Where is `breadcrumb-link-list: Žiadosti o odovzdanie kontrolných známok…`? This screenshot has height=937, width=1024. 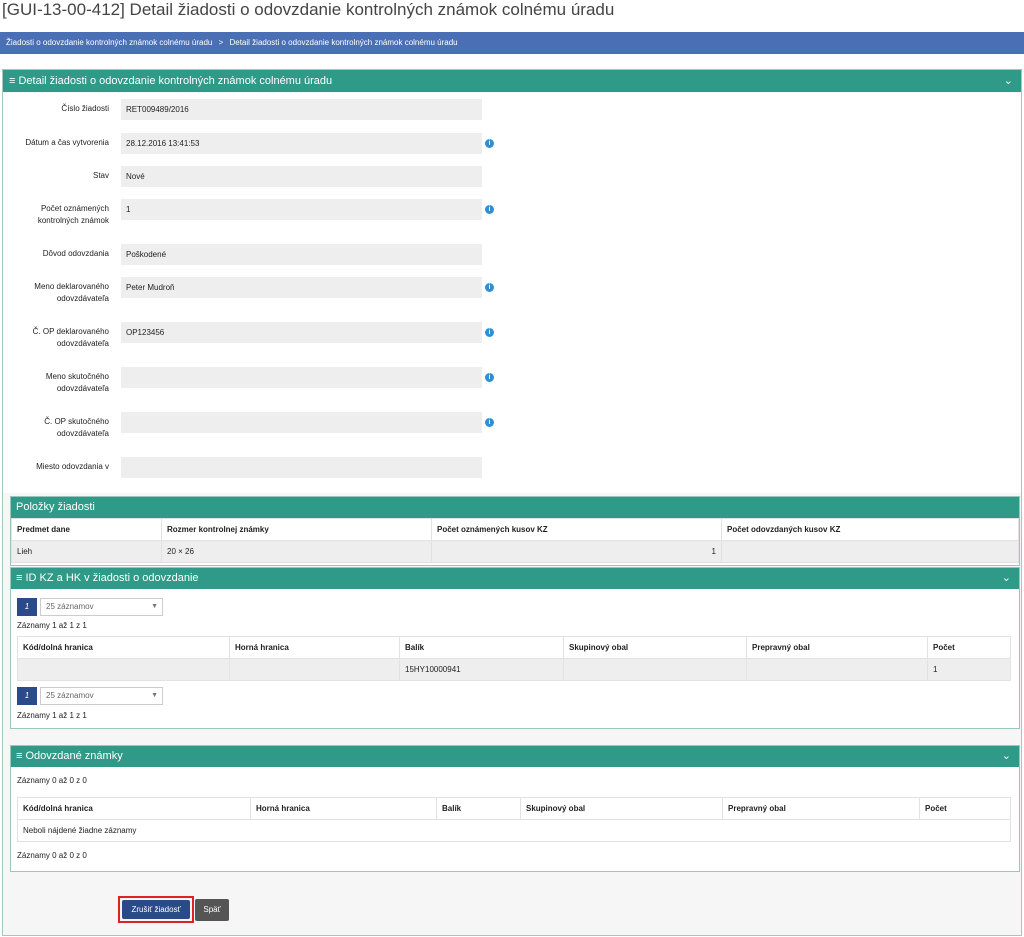
breadcrumb-link-list: Žiadosti o odovzdanie kontrolných známok… is located at coordinates (109, 42).